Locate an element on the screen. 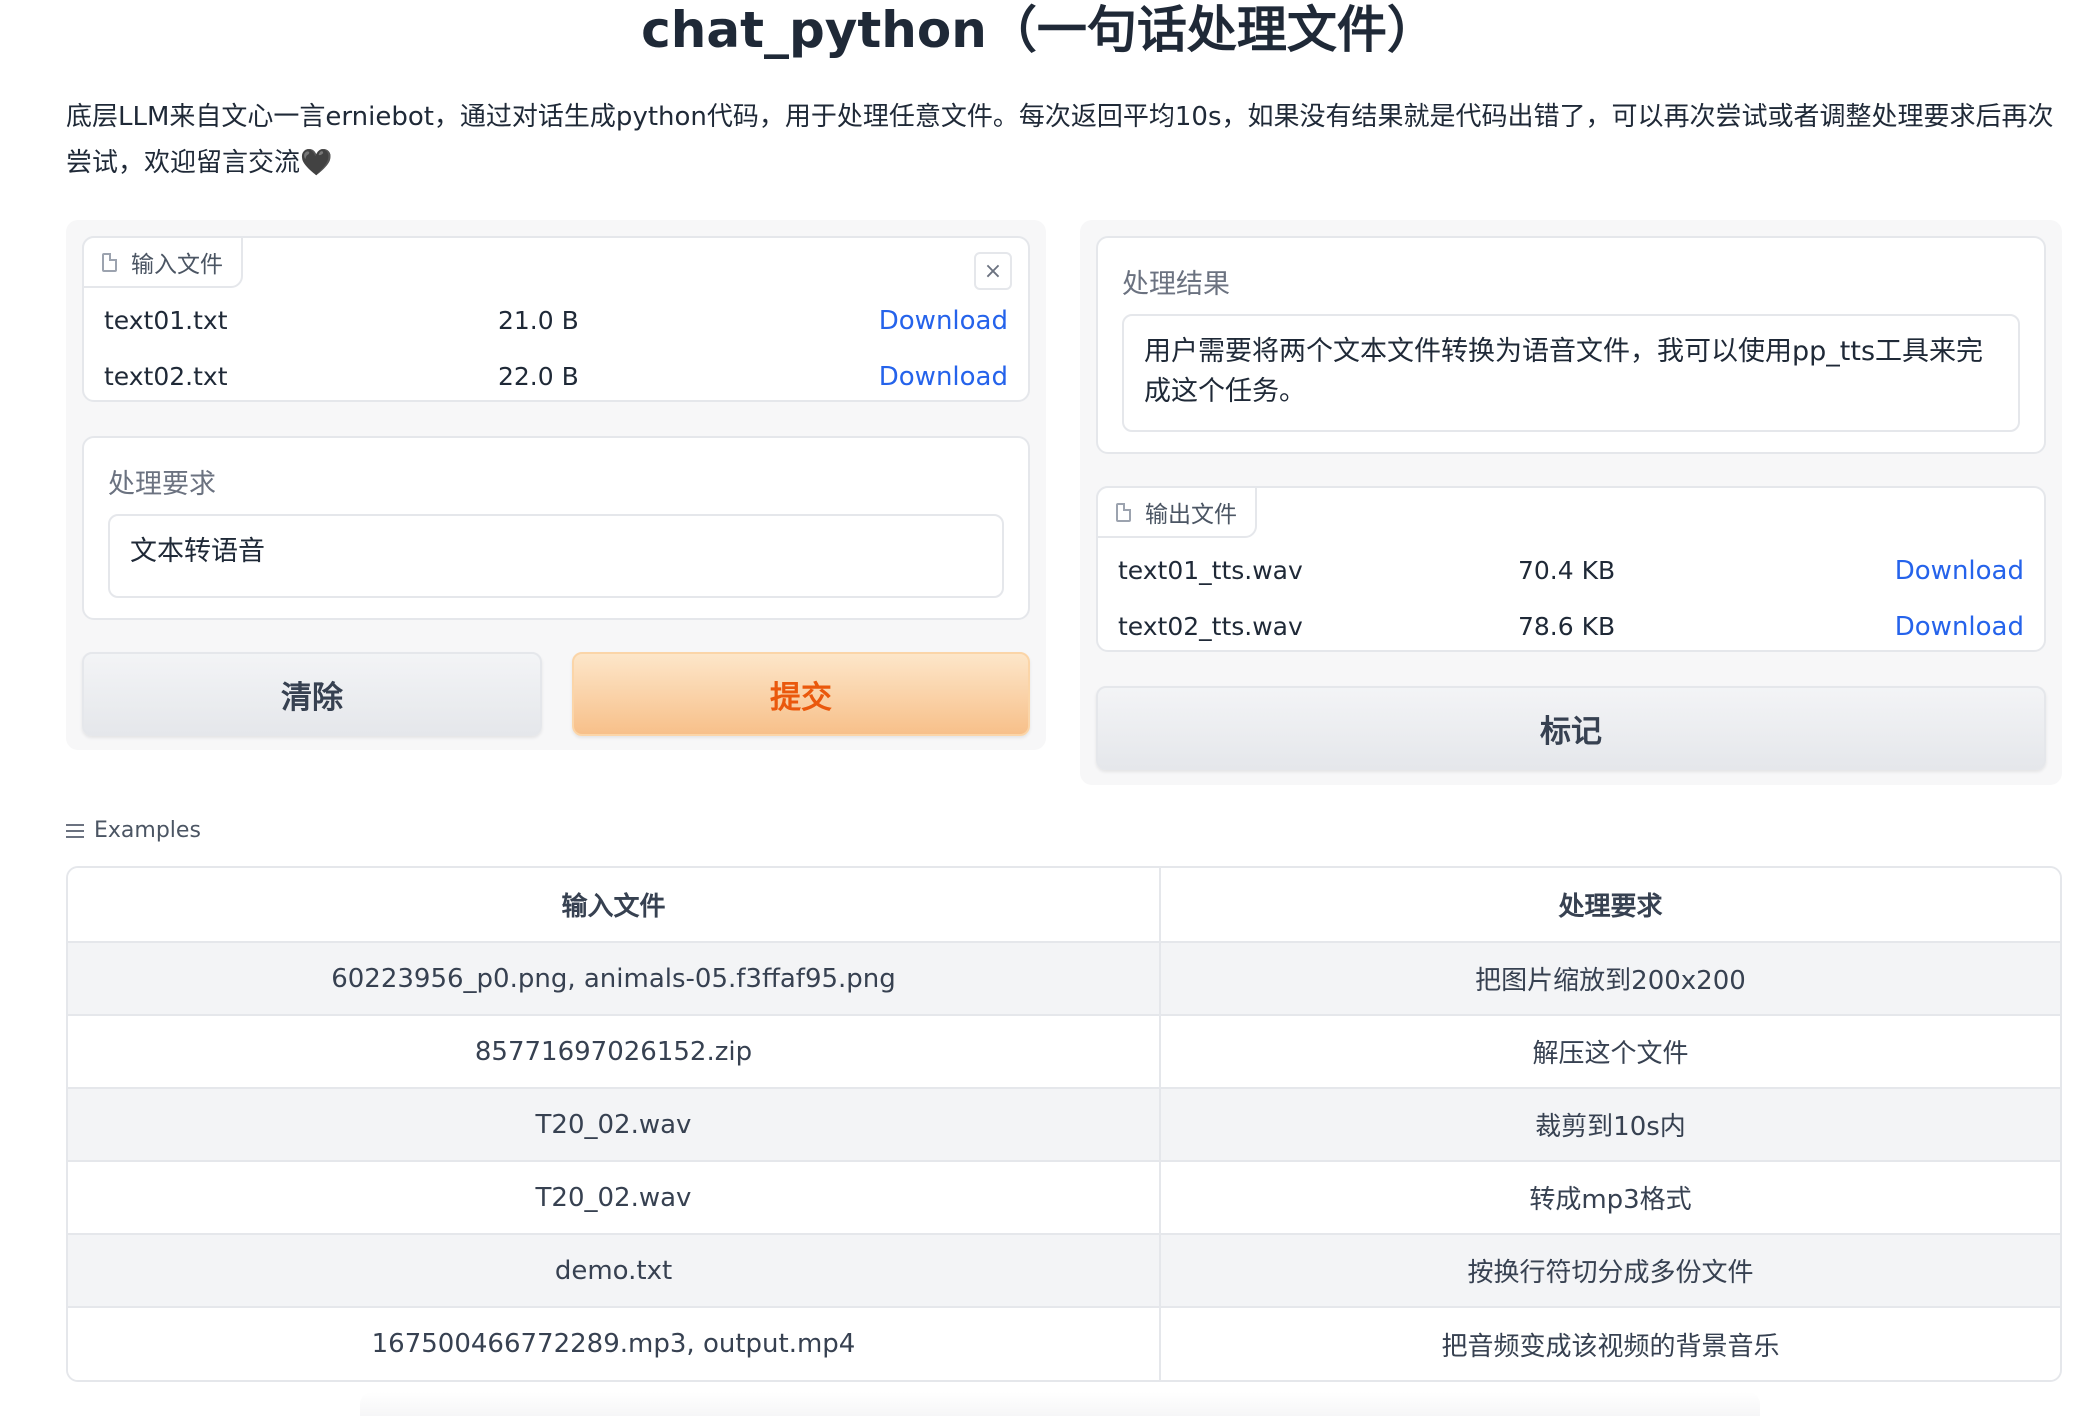  result-output: 用户需要将两个文本文件转换为语音文件，我可以使用pp_tts工具来完成这个任务。 is located at coordinates (1571, 373).